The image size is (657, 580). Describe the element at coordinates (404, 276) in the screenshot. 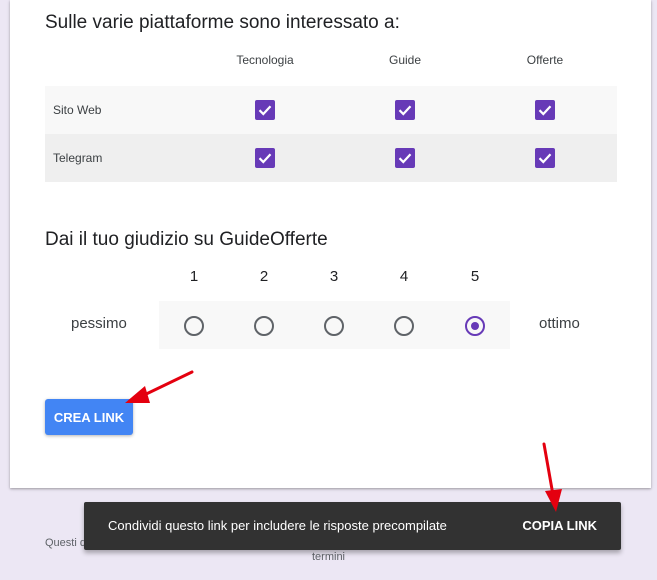

I see `scale-number-4: 4` at that location.